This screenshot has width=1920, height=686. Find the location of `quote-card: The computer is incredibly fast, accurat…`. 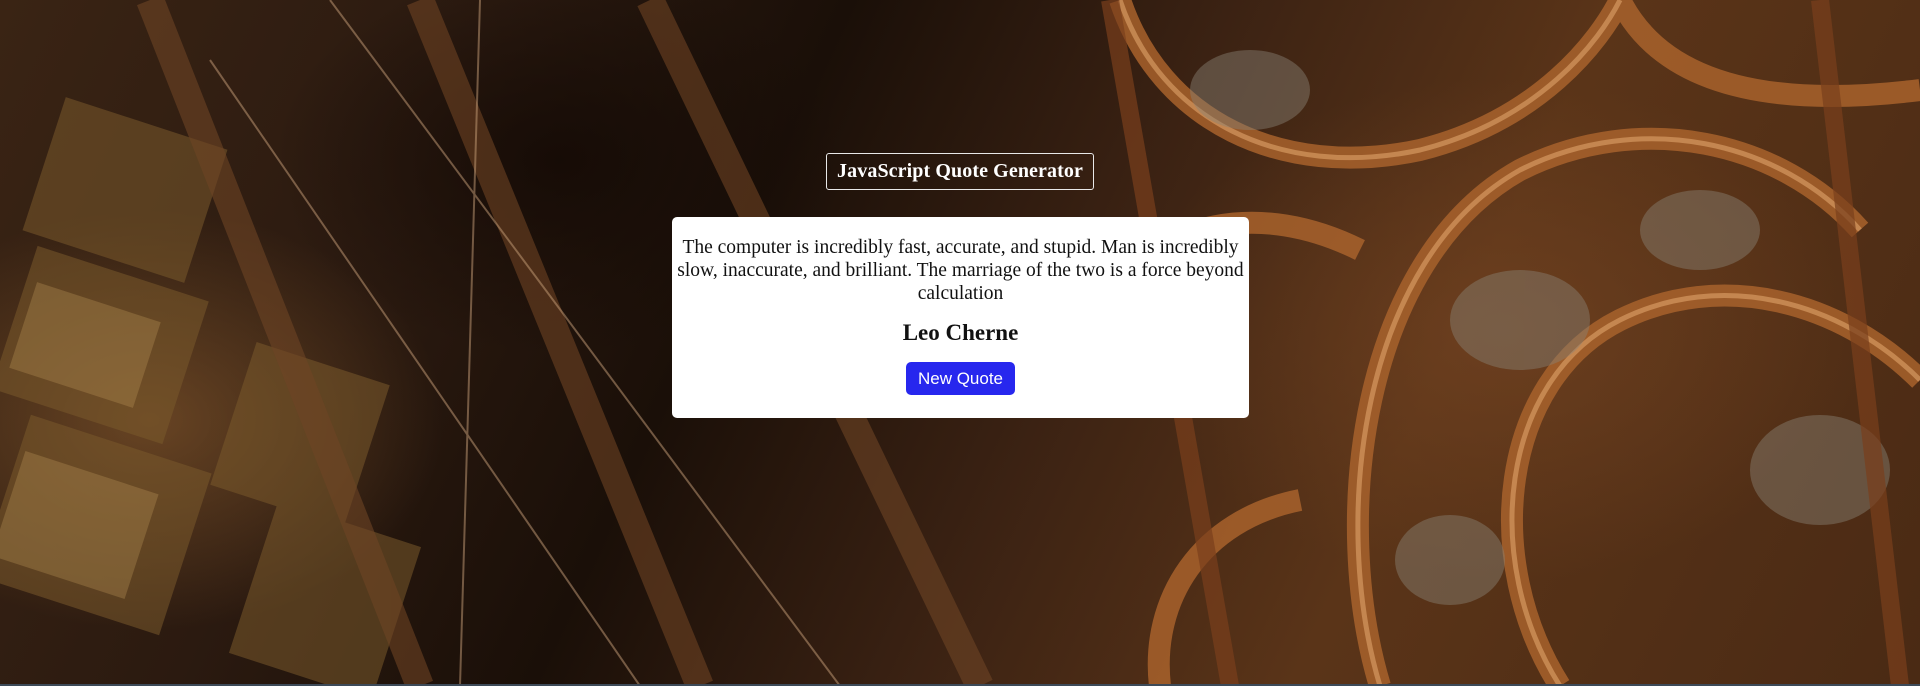

quote-card: The computer is incredibly fast, accurat… is located at coordinates (960, 317).